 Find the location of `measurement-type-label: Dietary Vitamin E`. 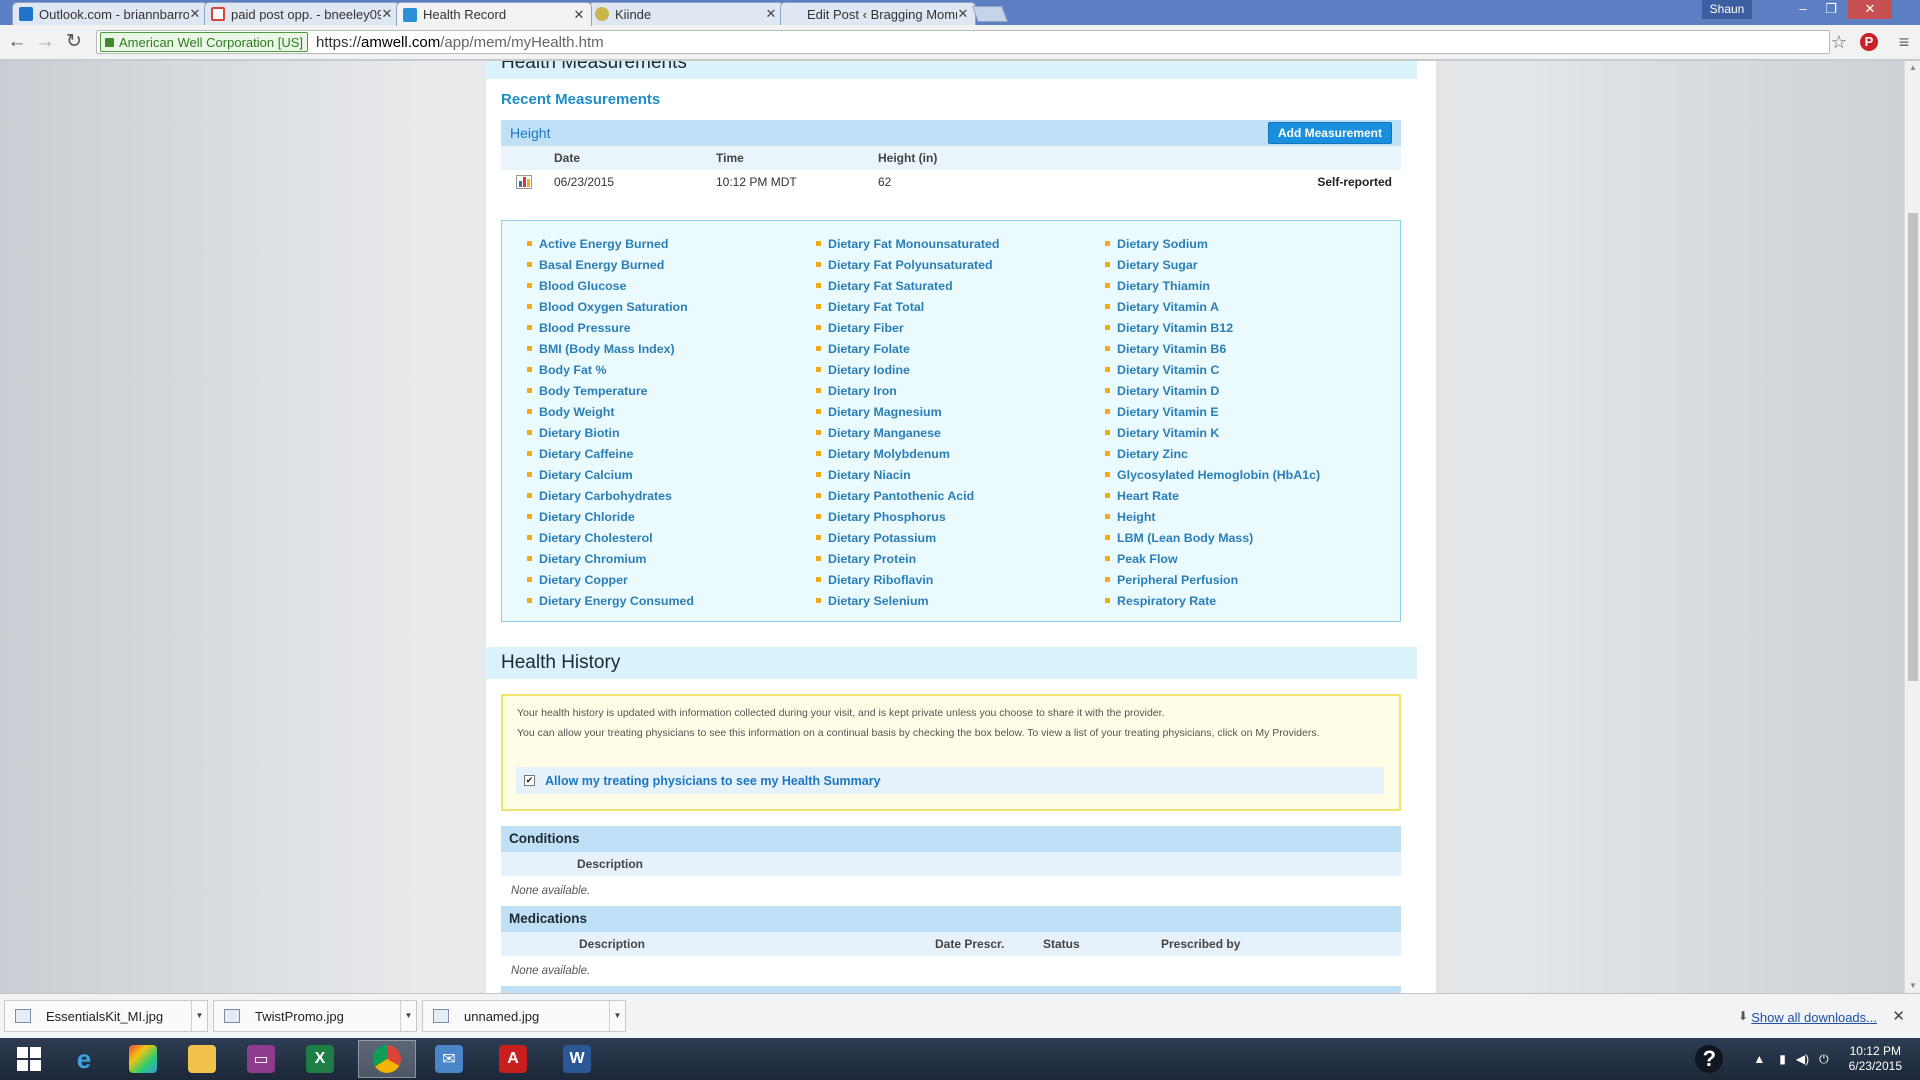

measurement-type-label: Dietary Vitamin E is located at coordinates (1168, 412).